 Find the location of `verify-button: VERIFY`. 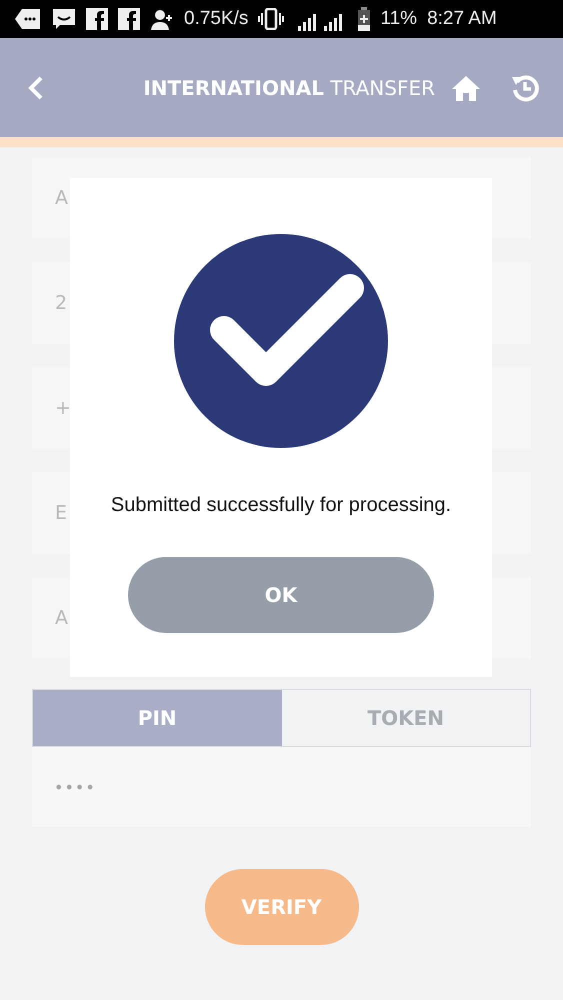

verify-button: VERIFY is located at coordinates (281, 907).